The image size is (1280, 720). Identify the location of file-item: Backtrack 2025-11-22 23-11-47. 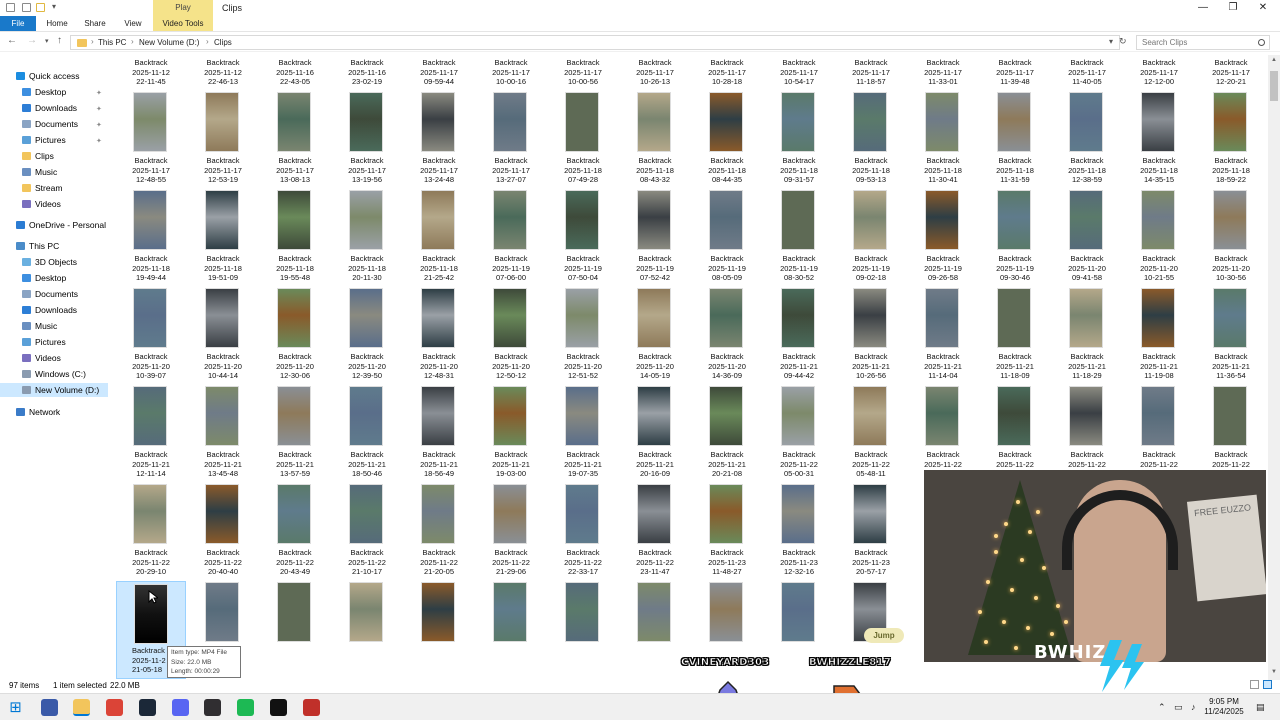
(655, 594).